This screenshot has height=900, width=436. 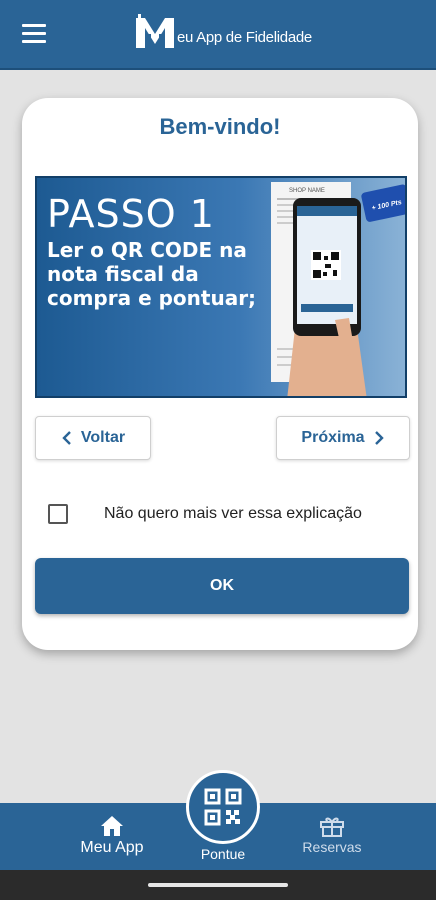 What do you see at coordinates (66, 438) in the screenshot?
I see `chevron-left-icon` at bounding box center [66, 438].